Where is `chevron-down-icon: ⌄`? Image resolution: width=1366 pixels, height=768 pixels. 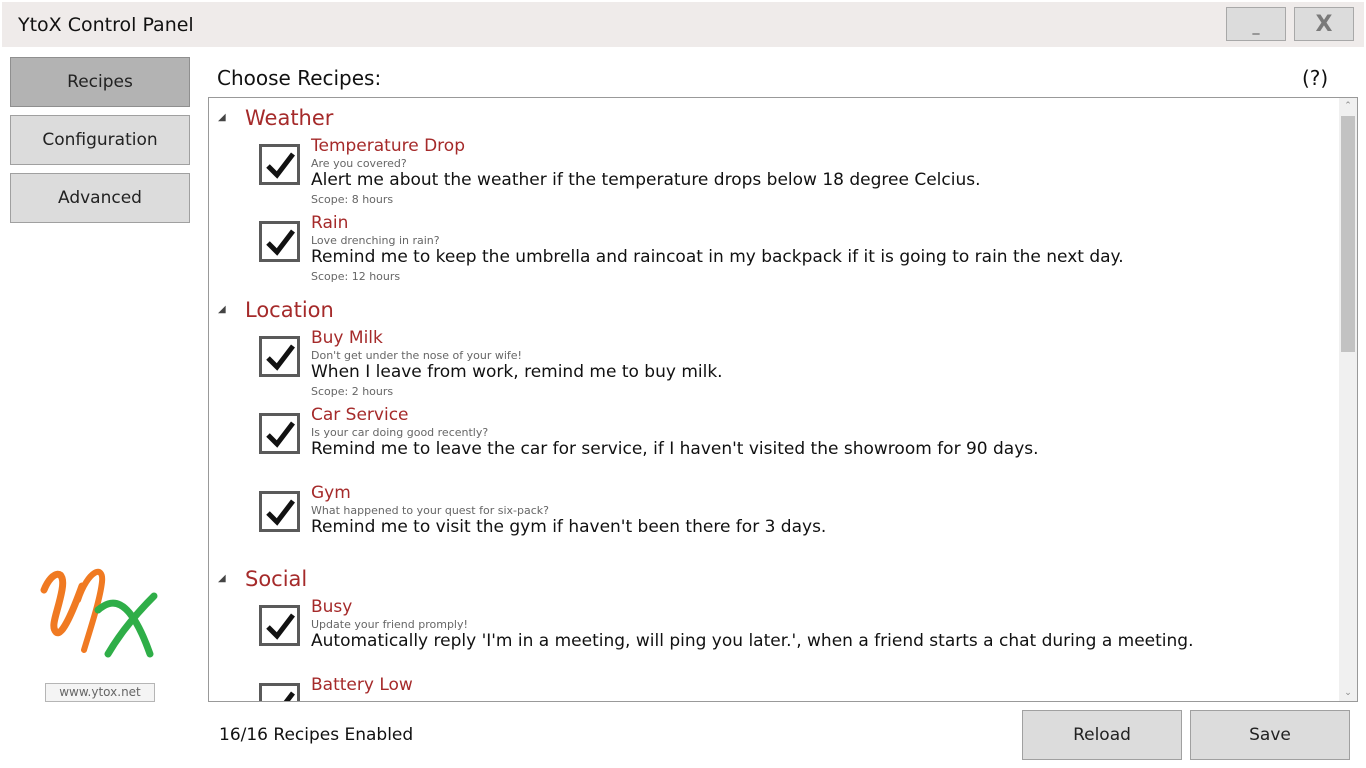
chevron-down-icon: ⌄ is located at coordinates (1348, 693).